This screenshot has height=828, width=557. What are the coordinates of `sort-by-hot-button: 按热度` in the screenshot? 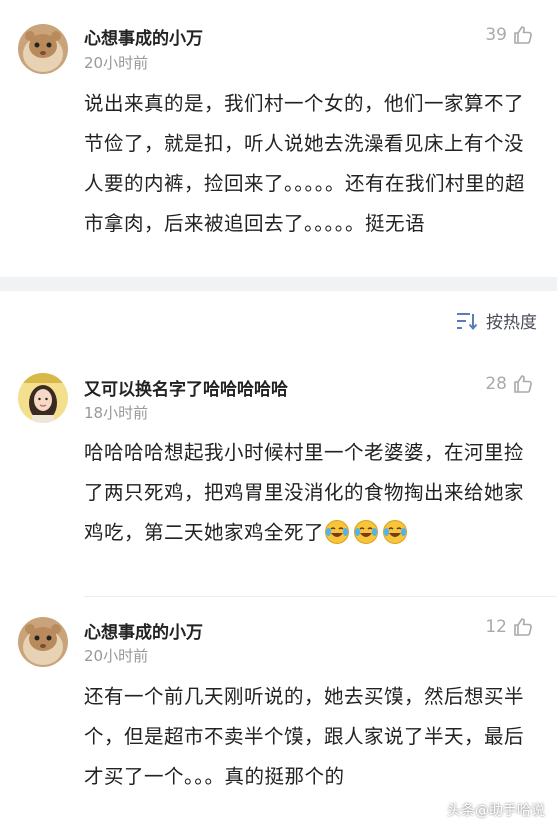 It's located at (496, 320).